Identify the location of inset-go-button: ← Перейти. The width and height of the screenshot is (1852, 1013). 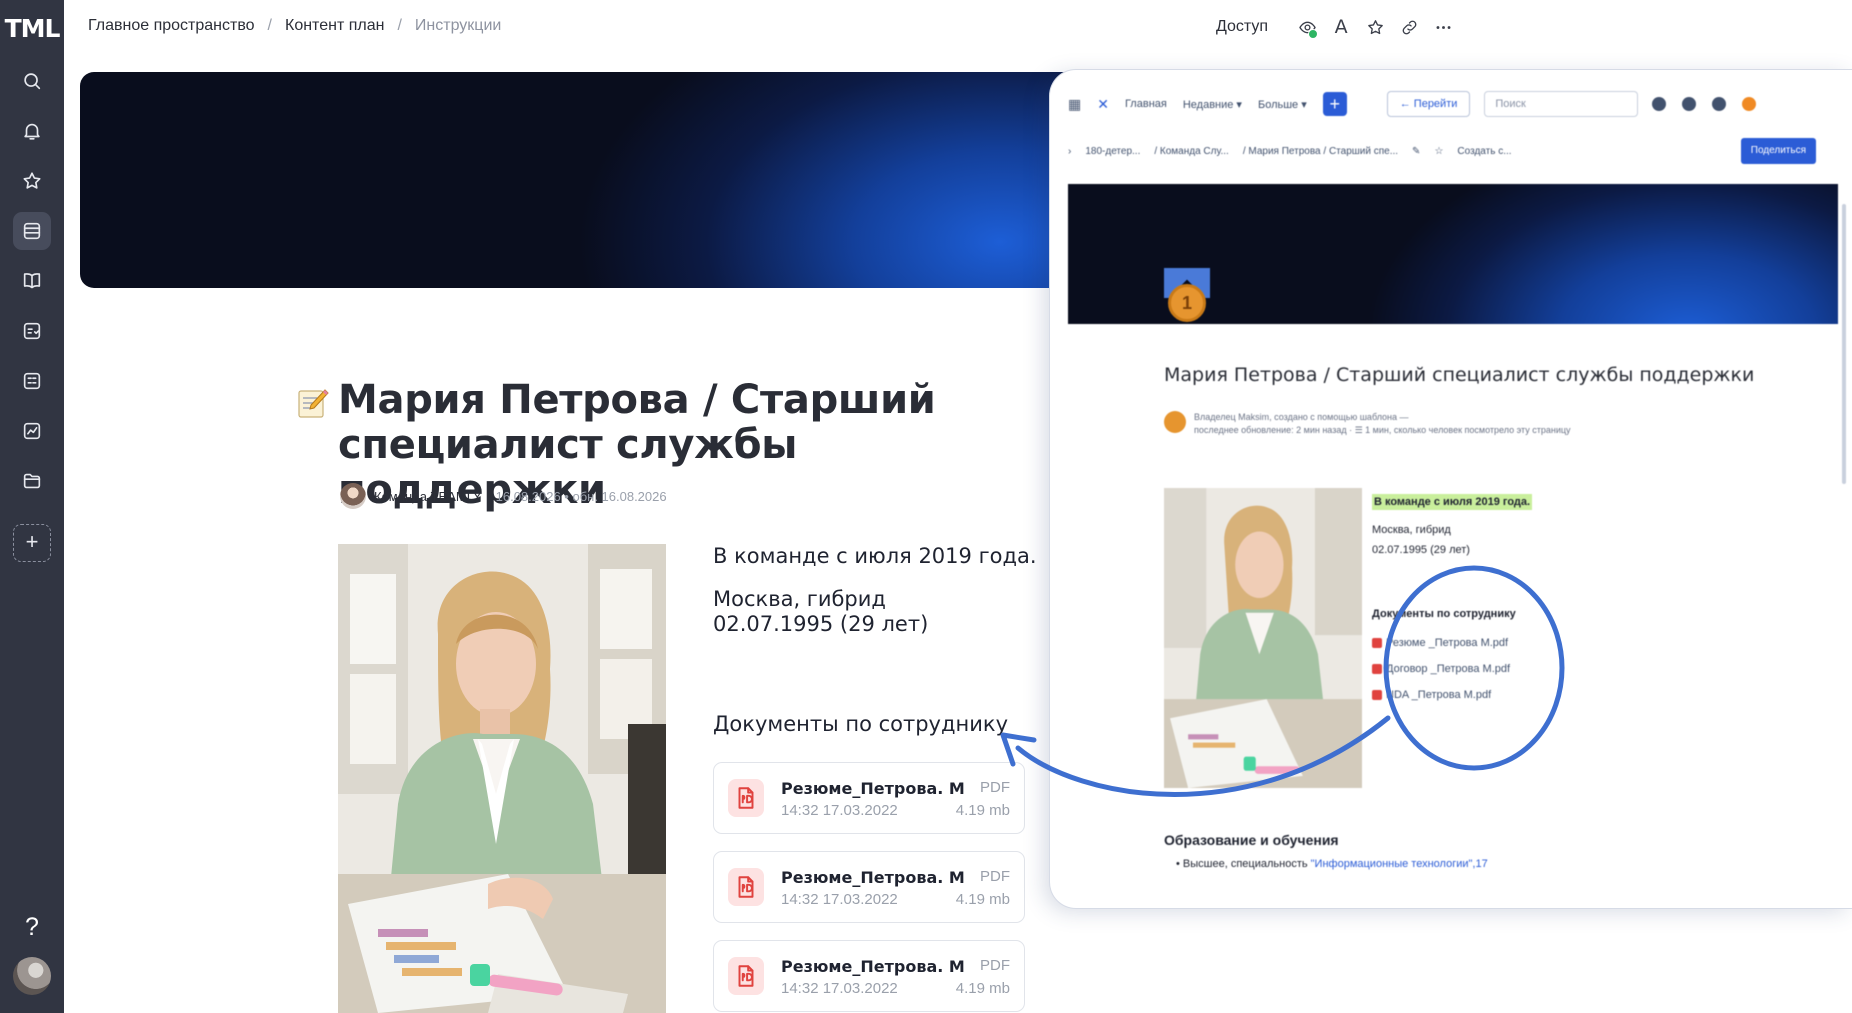
(1428, 104).